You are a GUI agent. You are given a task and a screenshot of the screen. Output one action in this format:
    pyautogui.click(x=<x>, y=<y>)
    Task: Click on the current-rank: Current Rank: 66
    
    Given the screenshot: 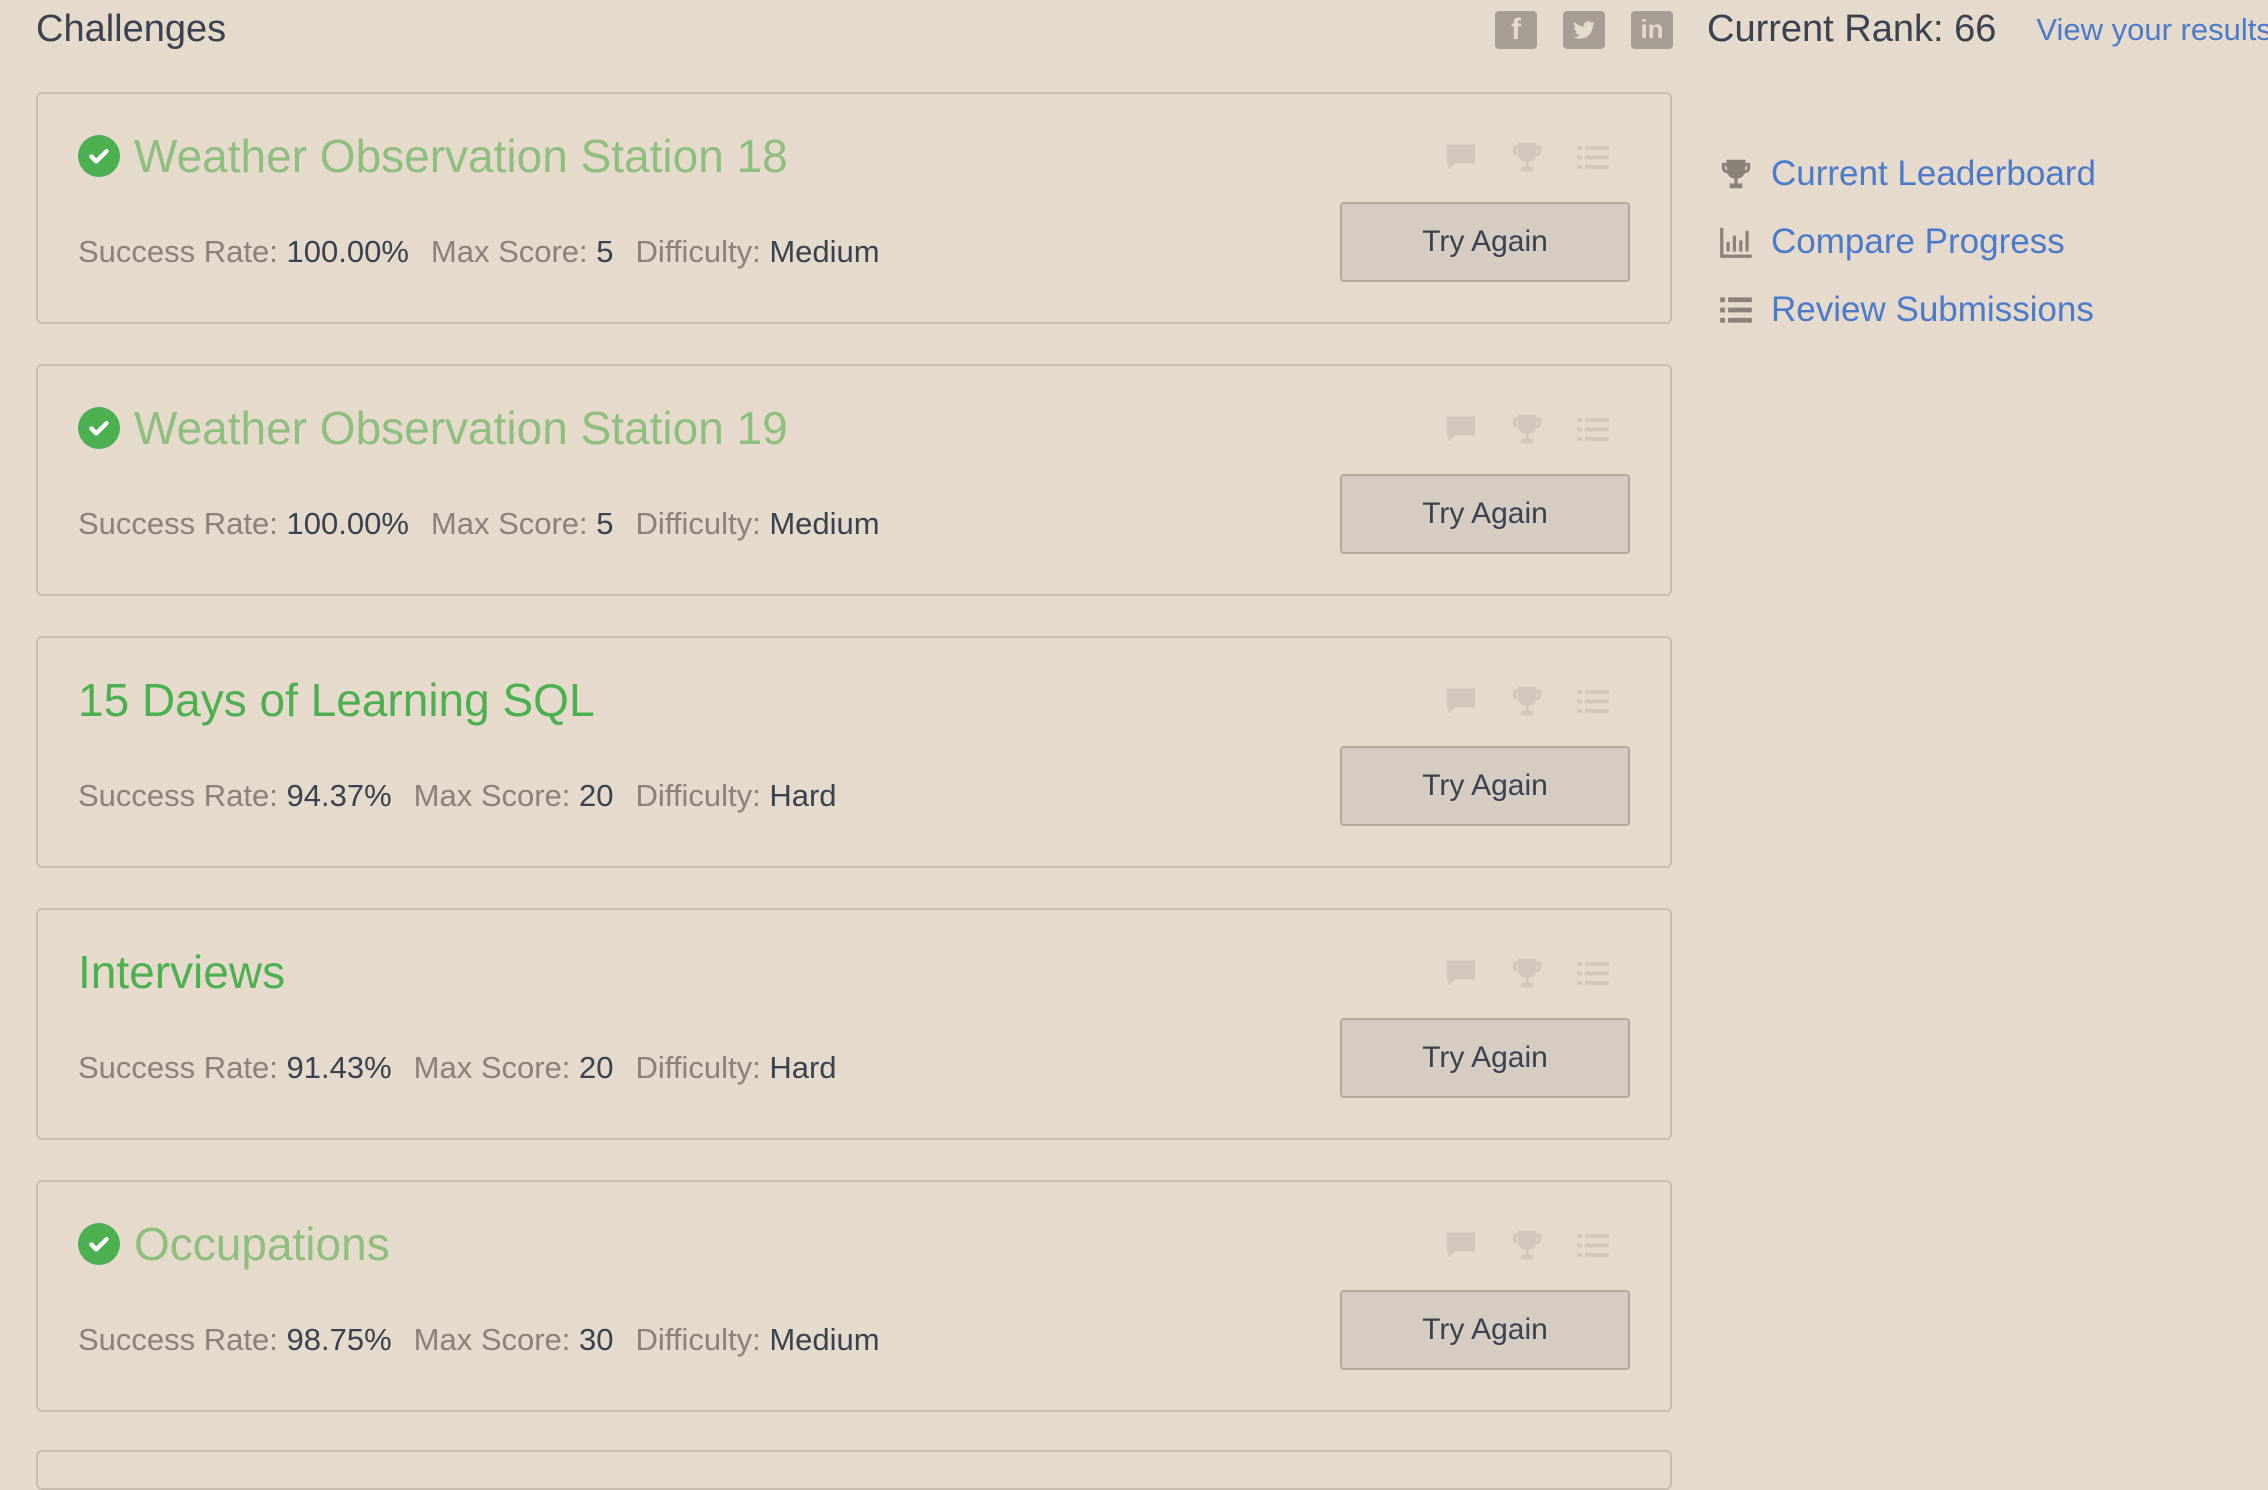 What is the action you would take?
    pyautogui.click(x=1852, y=29)
    